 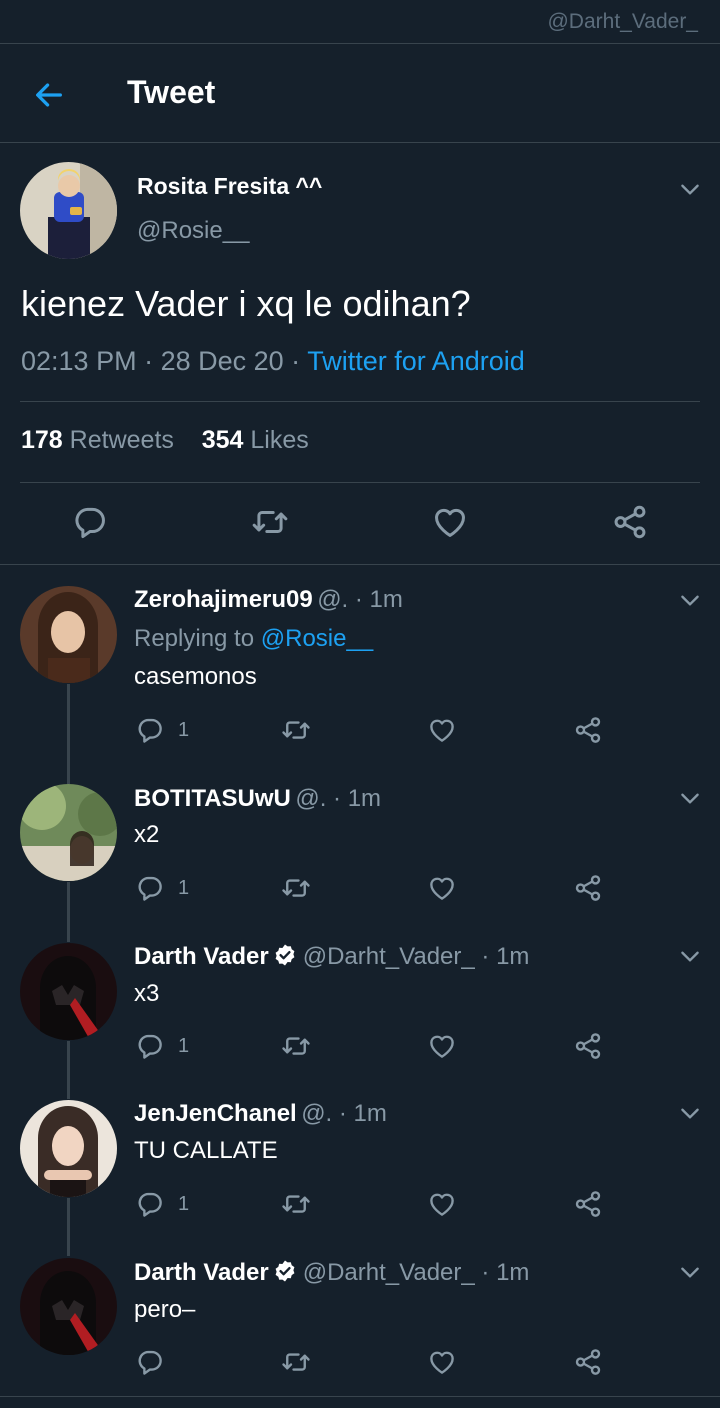 What do you see at coordinates (416, 361) in the screenshot?
I see `tweet-source-link: Twitter for Android` at bounding box center [416, 361].